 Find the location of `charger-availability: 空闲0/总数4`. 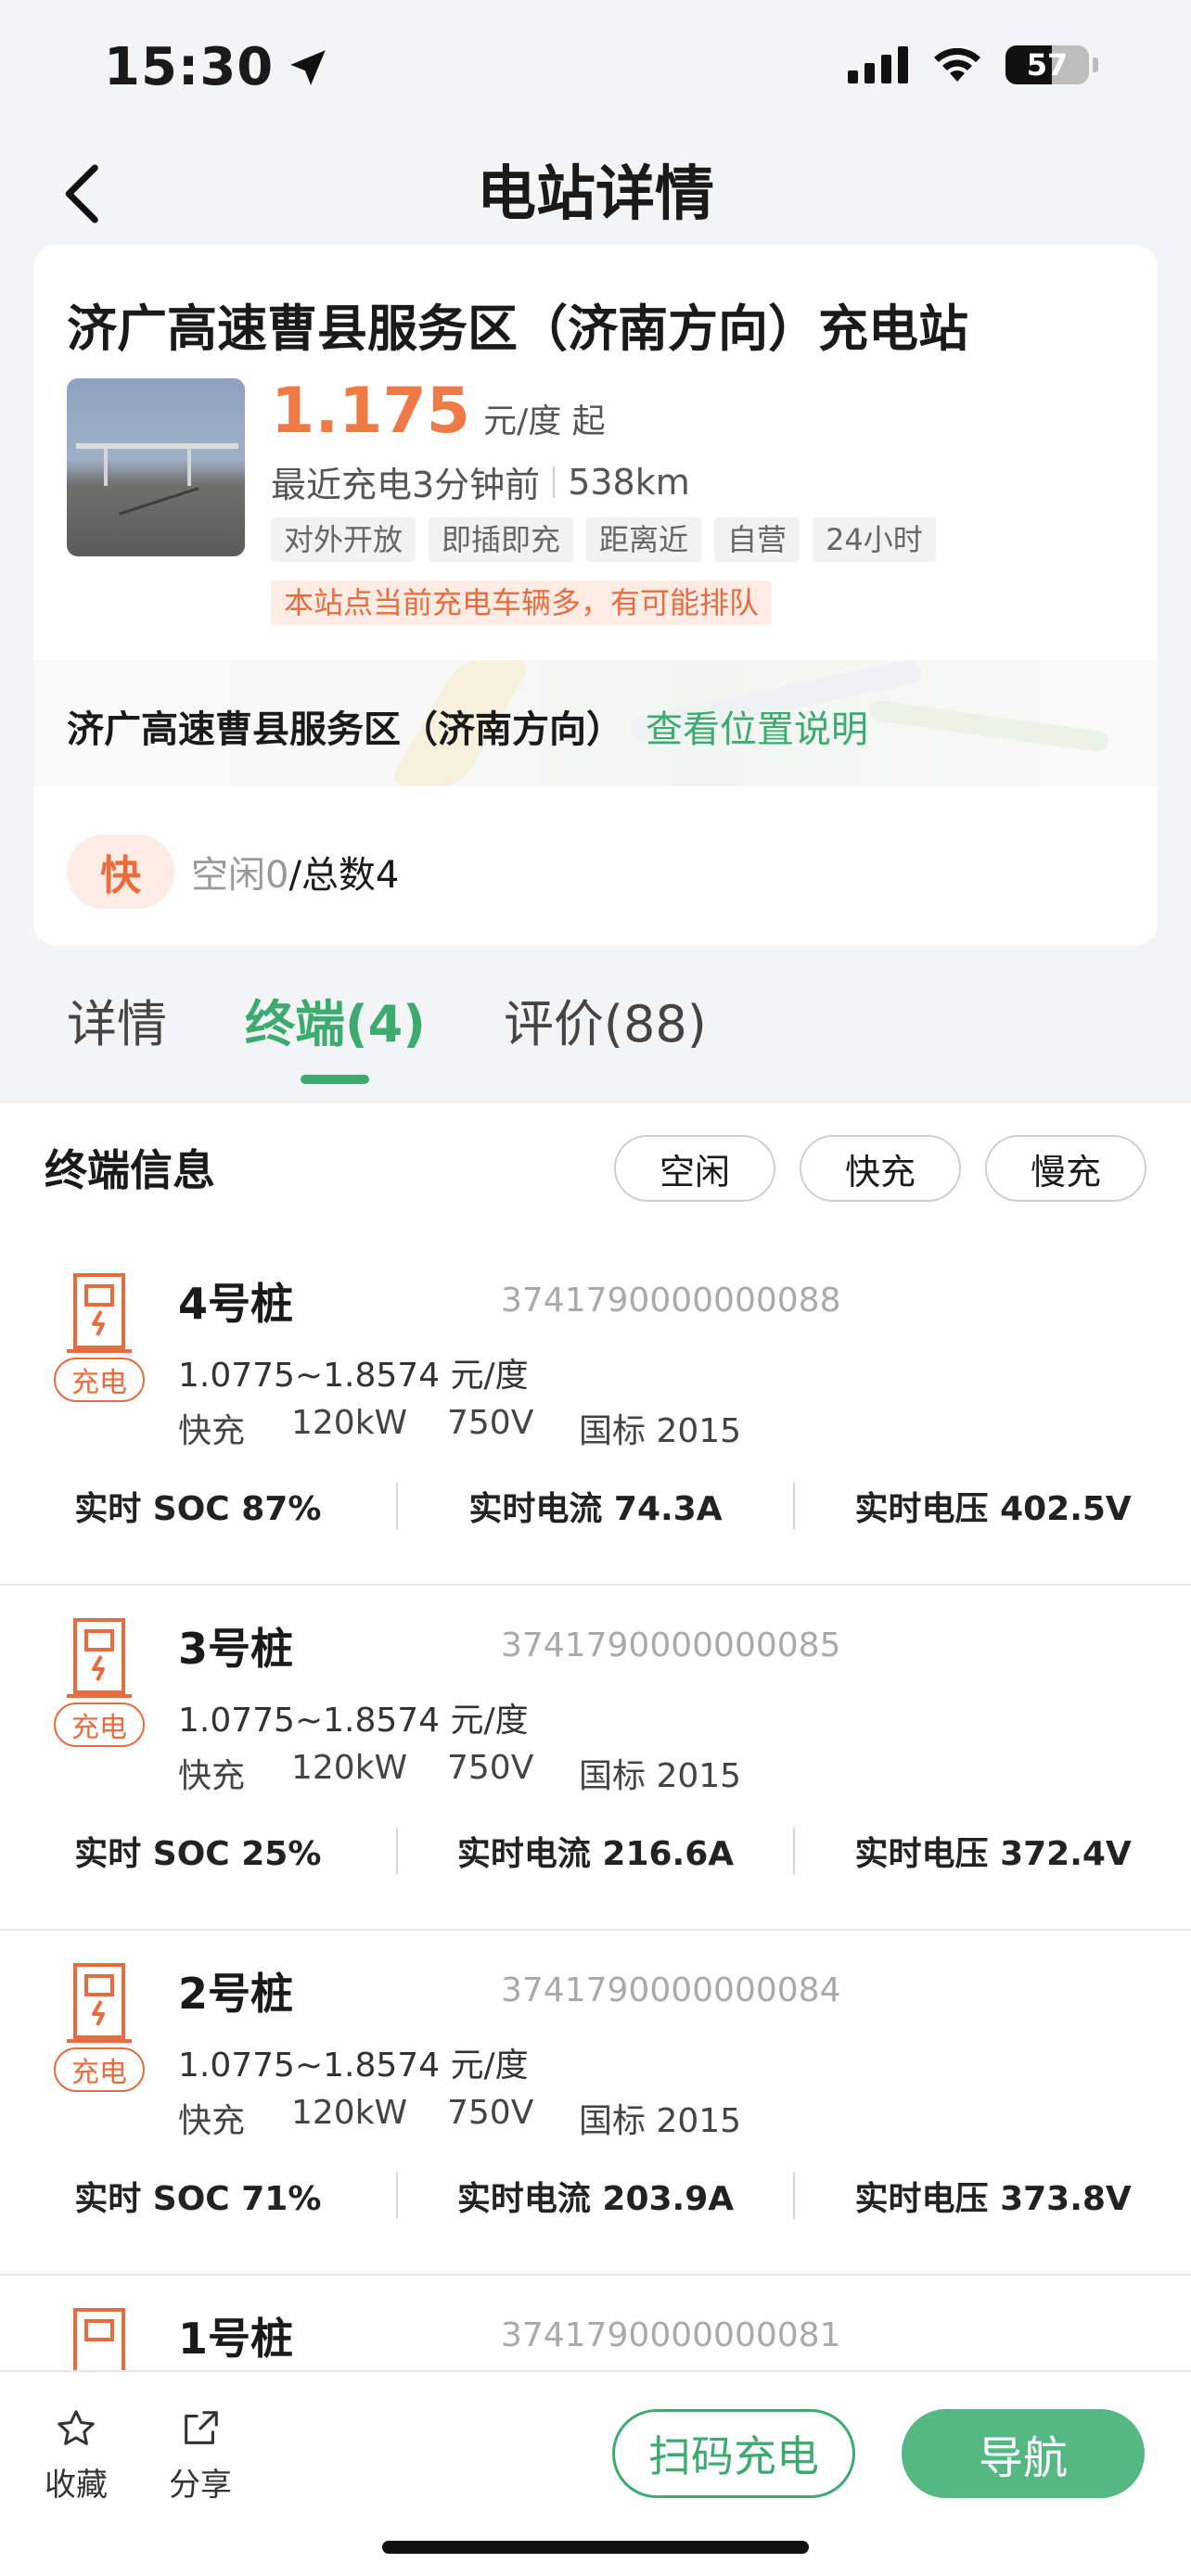

charger-availability: 空闲0/总数4 is located at coordinates (295, 872).